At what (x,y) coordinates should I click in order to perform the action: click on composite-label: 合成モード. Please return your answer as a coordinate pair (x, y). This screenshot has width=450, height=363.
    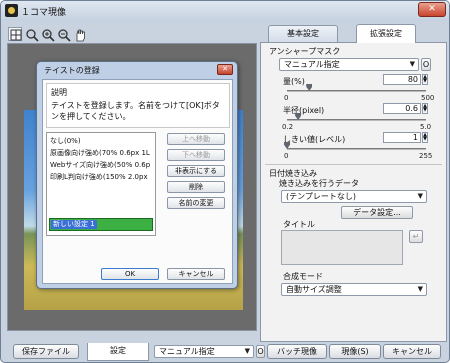
    Looking at the image, I should click on (303, 276).